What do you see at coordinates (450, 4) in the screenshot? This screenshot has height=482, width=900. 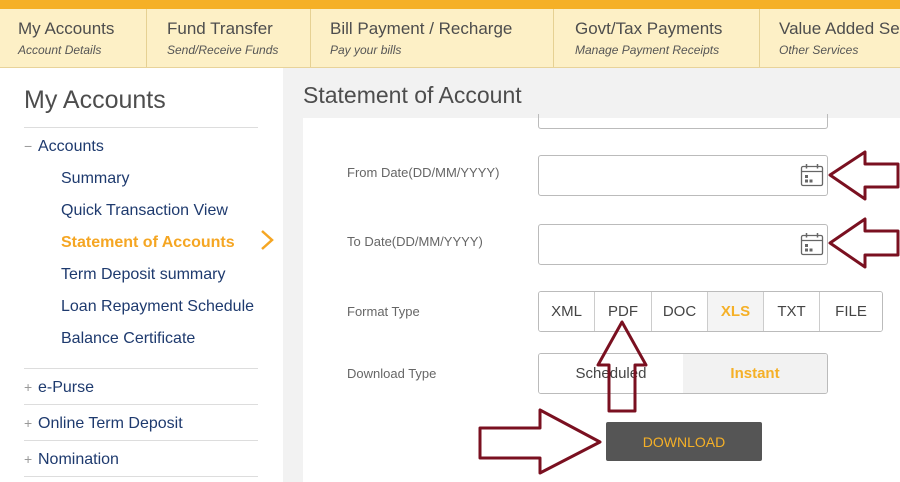 I see `top-accent-strip` at bounding box center [450, 4].